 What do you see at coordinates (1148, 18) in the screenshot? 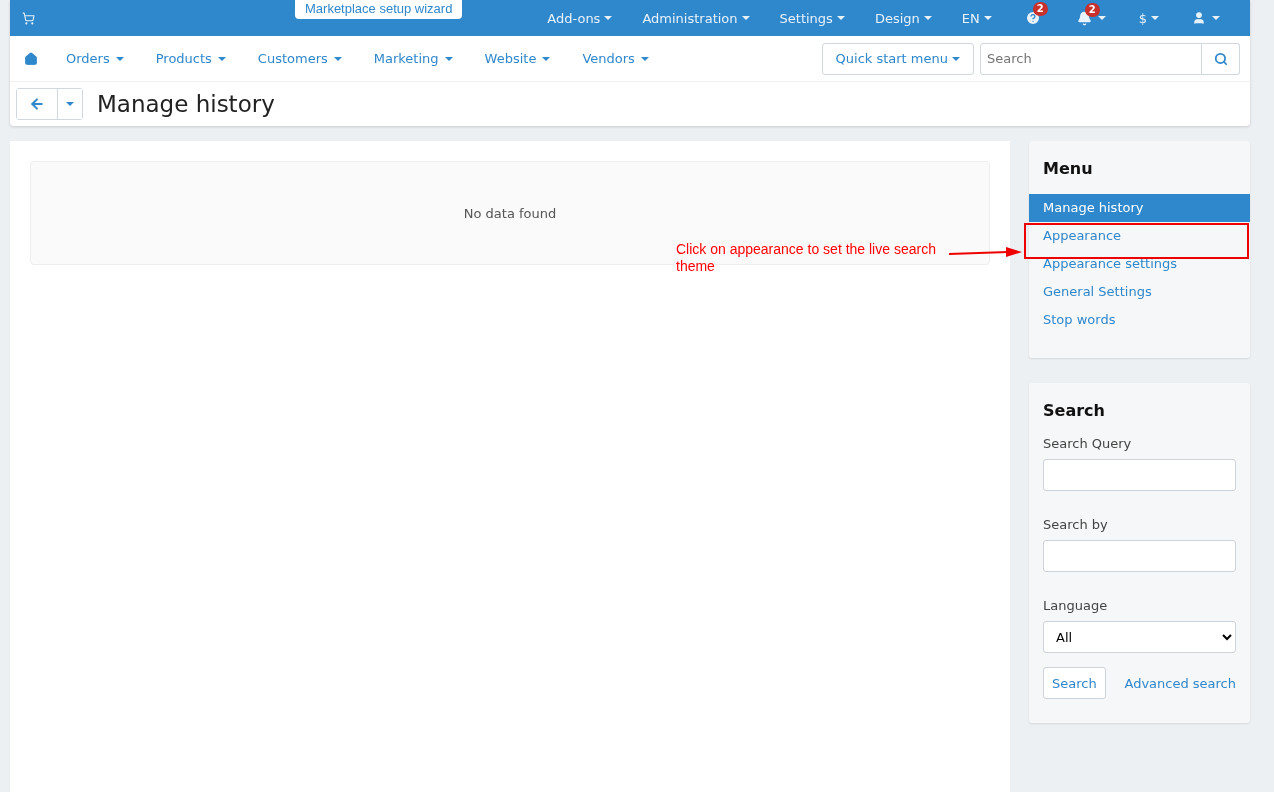
I see `currency-menu: $` at bounding box center [1148, 18].